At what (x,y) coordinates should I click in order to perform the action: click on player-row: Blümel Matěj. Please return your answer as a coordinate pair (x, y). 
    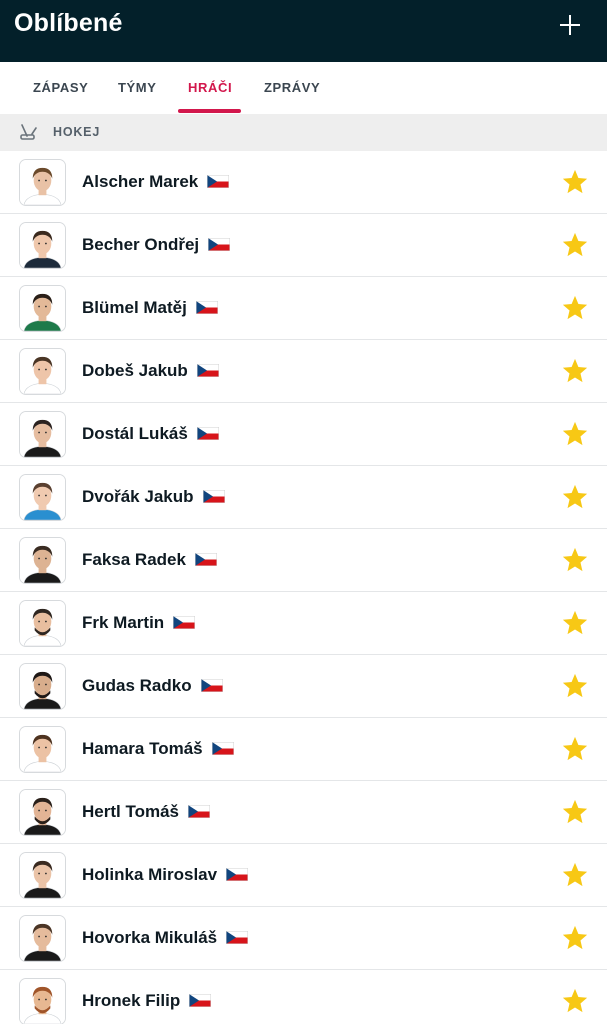
    Looking at the image, I should click on (303, 308).